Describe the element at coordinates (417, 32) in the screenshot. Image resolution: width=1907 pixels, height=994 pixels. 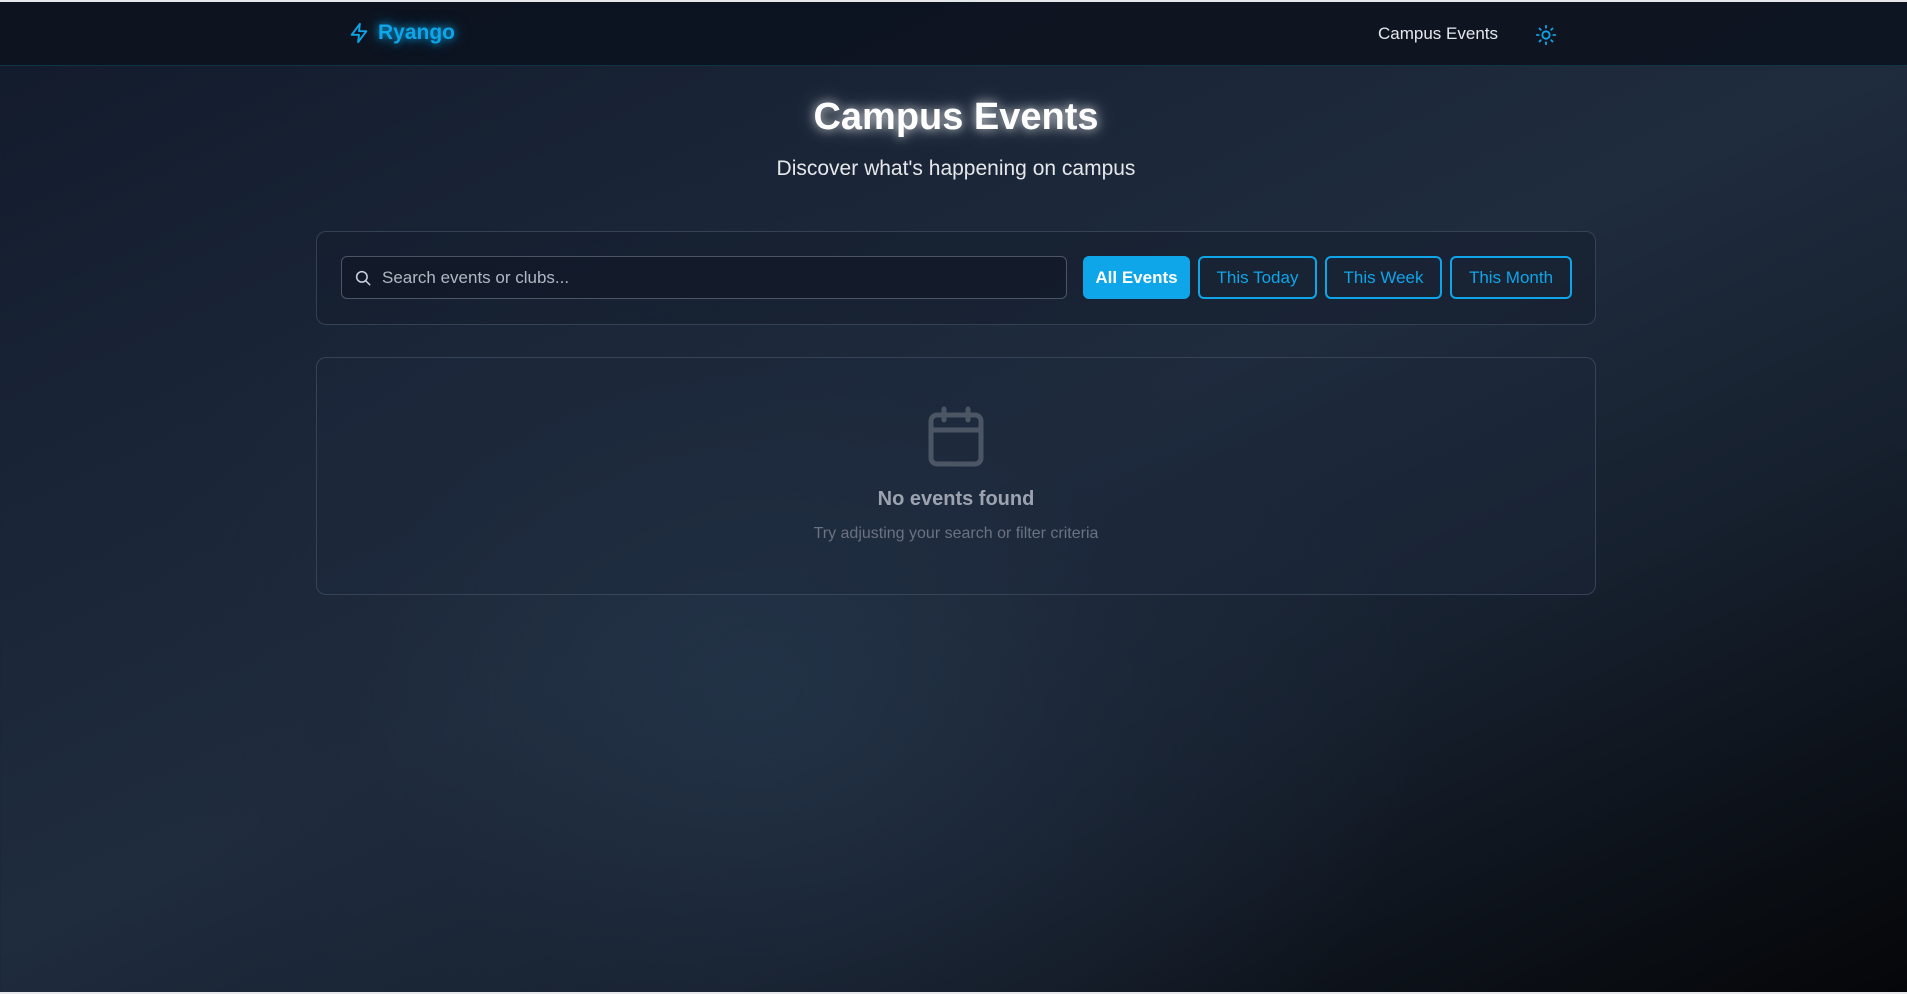
I see `brand-name: Ryango` at that location.